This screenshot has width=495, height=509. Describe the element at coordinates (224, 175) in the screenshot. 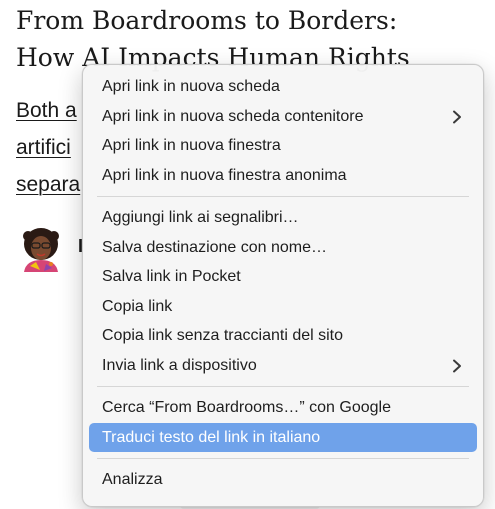

I see `menu-item-label: Apri link in nuova finestra anonima` at that location.